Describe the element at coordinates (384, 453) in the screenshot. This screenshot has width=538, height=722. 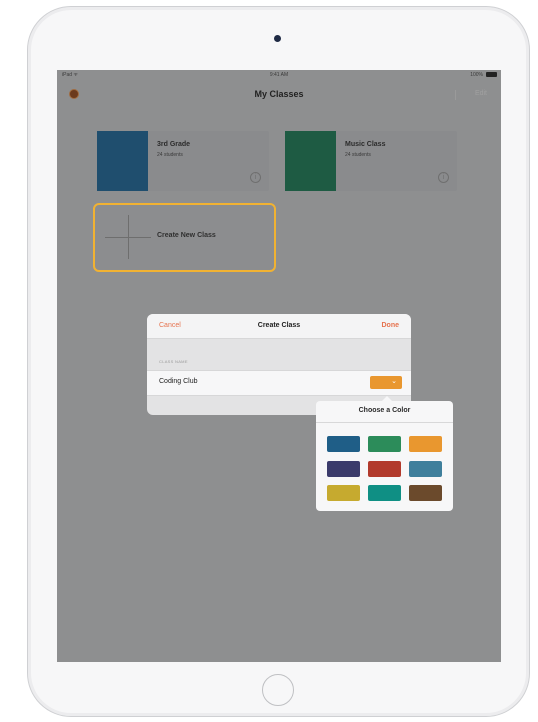
I see `color-picker-popover: Choose a Color` at that location.